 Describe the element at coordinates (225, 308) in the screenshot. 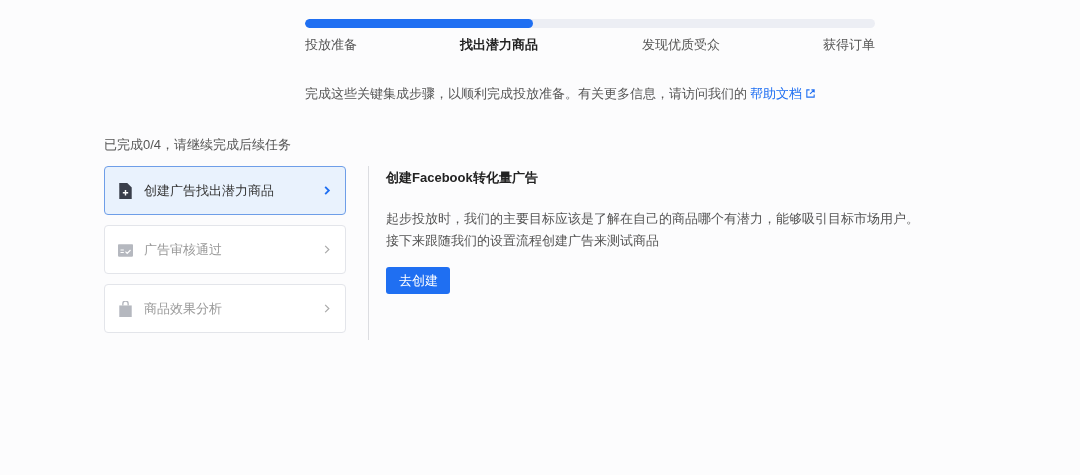

I see `task-item: 商品效果分析` at that location.